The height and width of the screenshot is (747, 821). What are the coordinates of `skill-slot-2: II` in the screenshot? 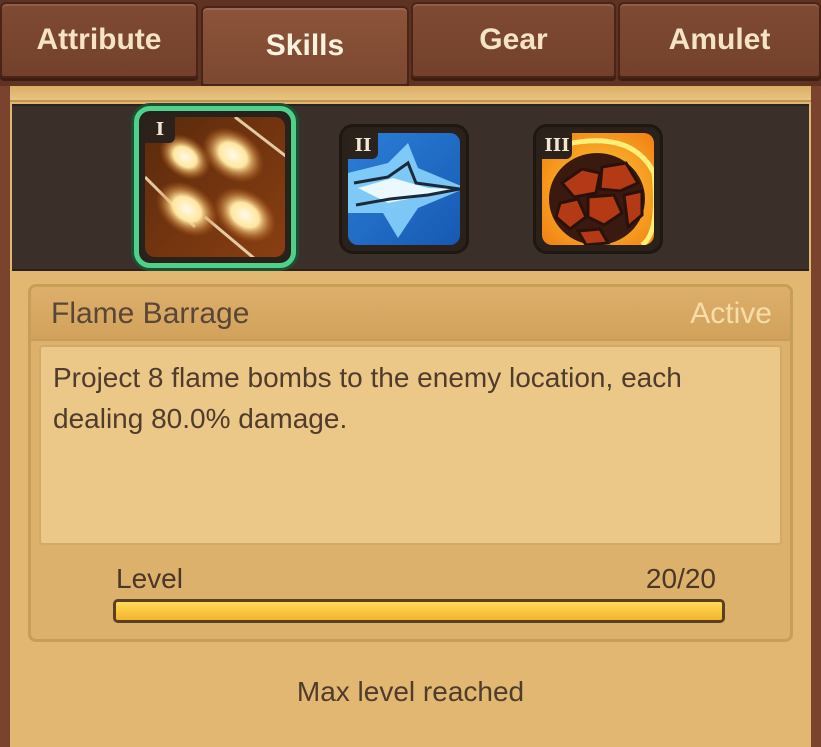 It's located at (404, 189).